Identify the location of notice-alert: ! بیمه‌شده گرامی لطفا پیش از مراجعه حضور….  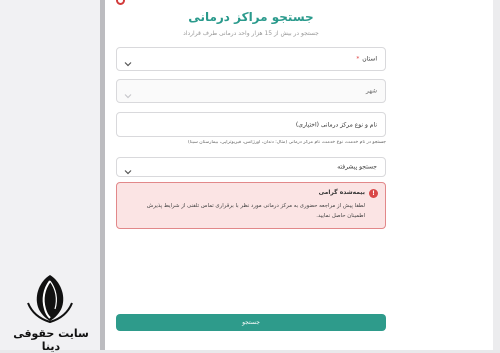
(251, 205).